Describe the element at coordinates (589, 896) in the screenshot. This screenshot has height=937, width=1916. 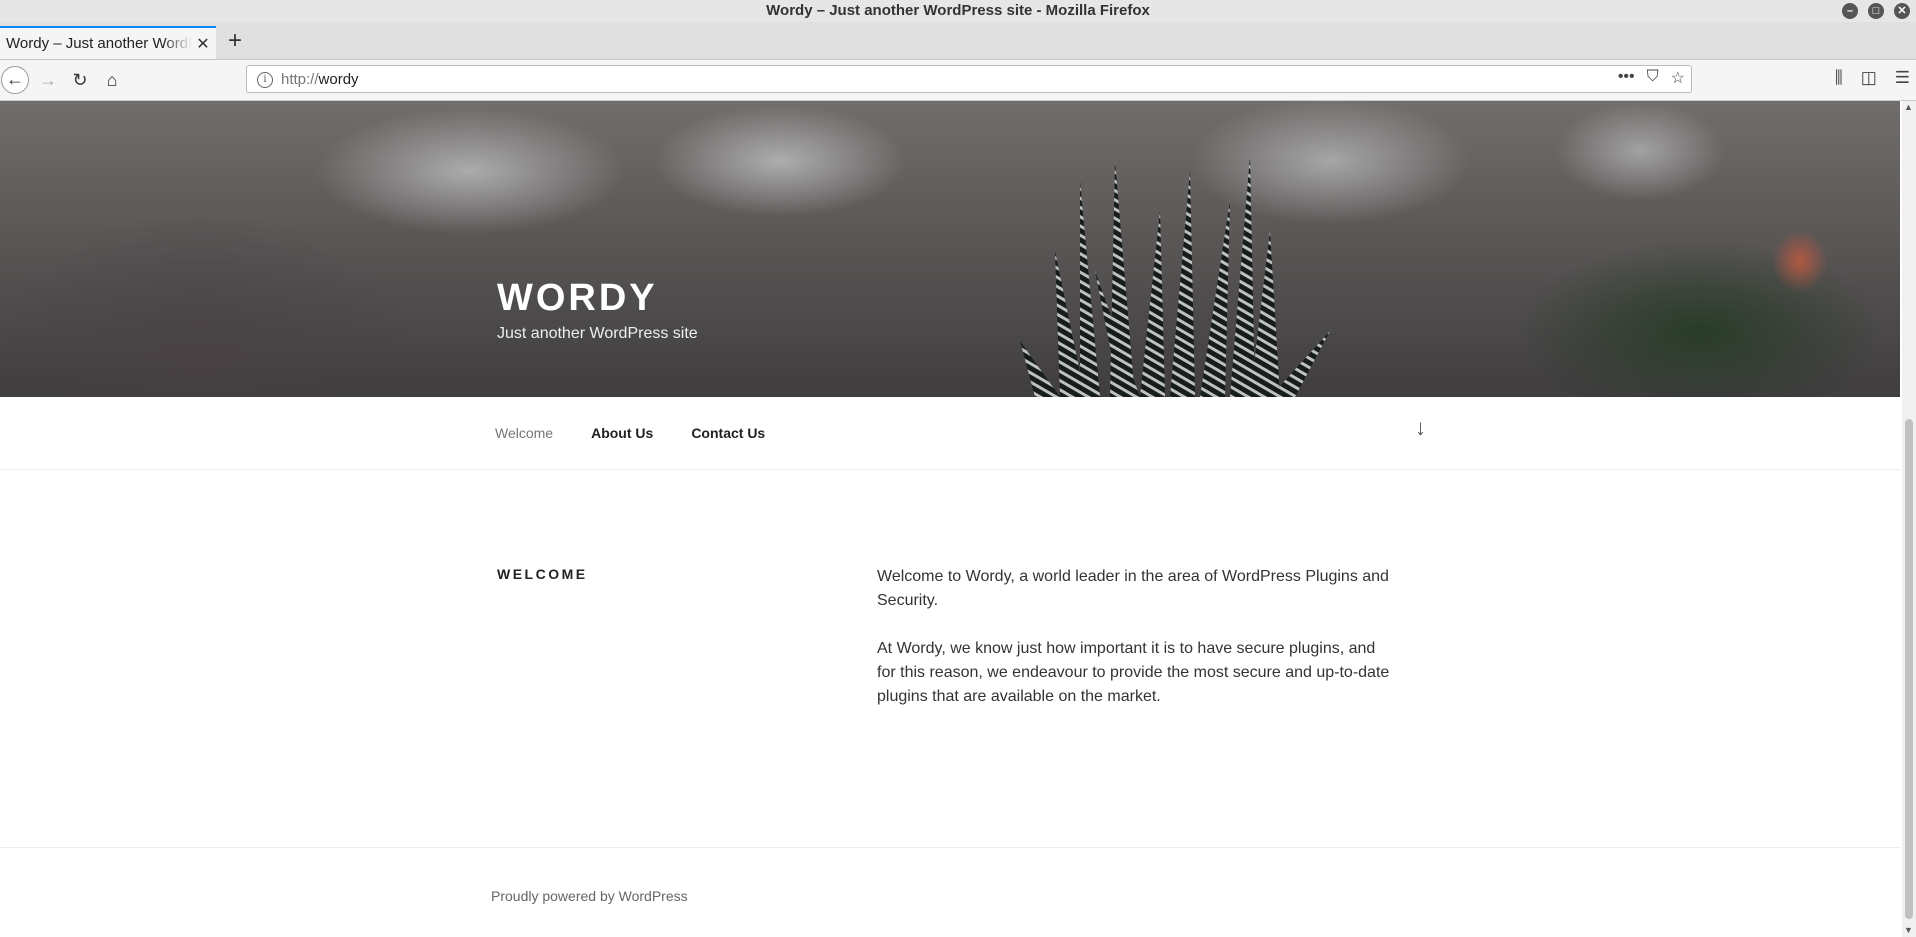
I see `powered-by-link: Proudly powered by WordPress` at that location.